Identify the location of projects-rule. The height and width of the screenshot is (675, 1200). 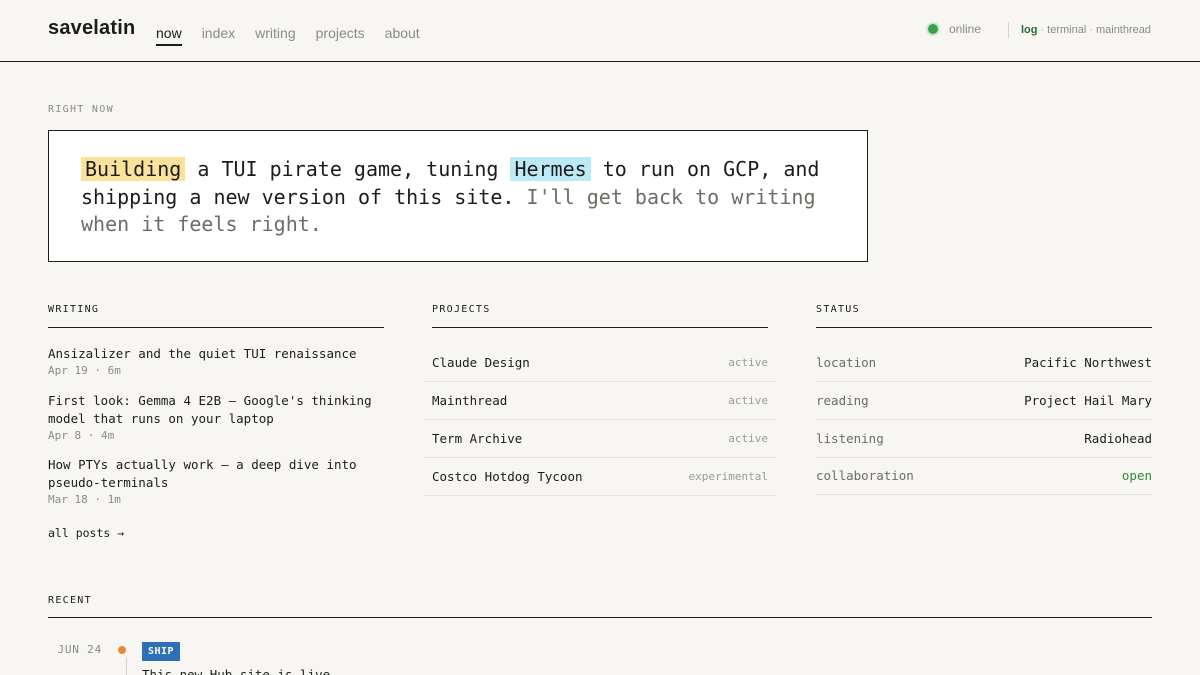
(600, 327).